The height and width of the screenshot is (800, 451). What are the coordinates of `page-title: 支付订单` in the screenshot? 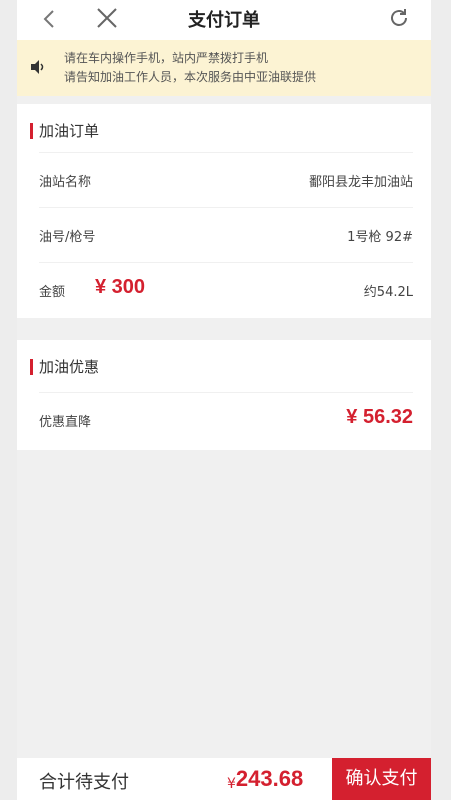 It's located at (224, 20).